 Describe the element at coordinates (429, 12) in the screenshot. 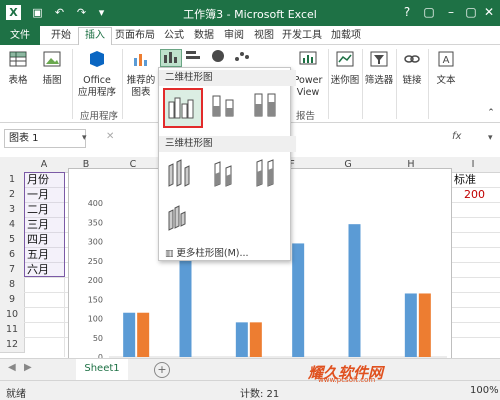

I see `ribbon-options-button: ▢` at that location.